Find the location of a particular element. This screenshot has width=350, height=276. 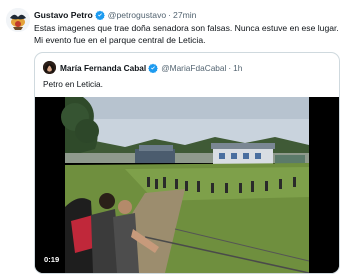

video-timestamp: 0:19 is located at coordinates (52, 259).